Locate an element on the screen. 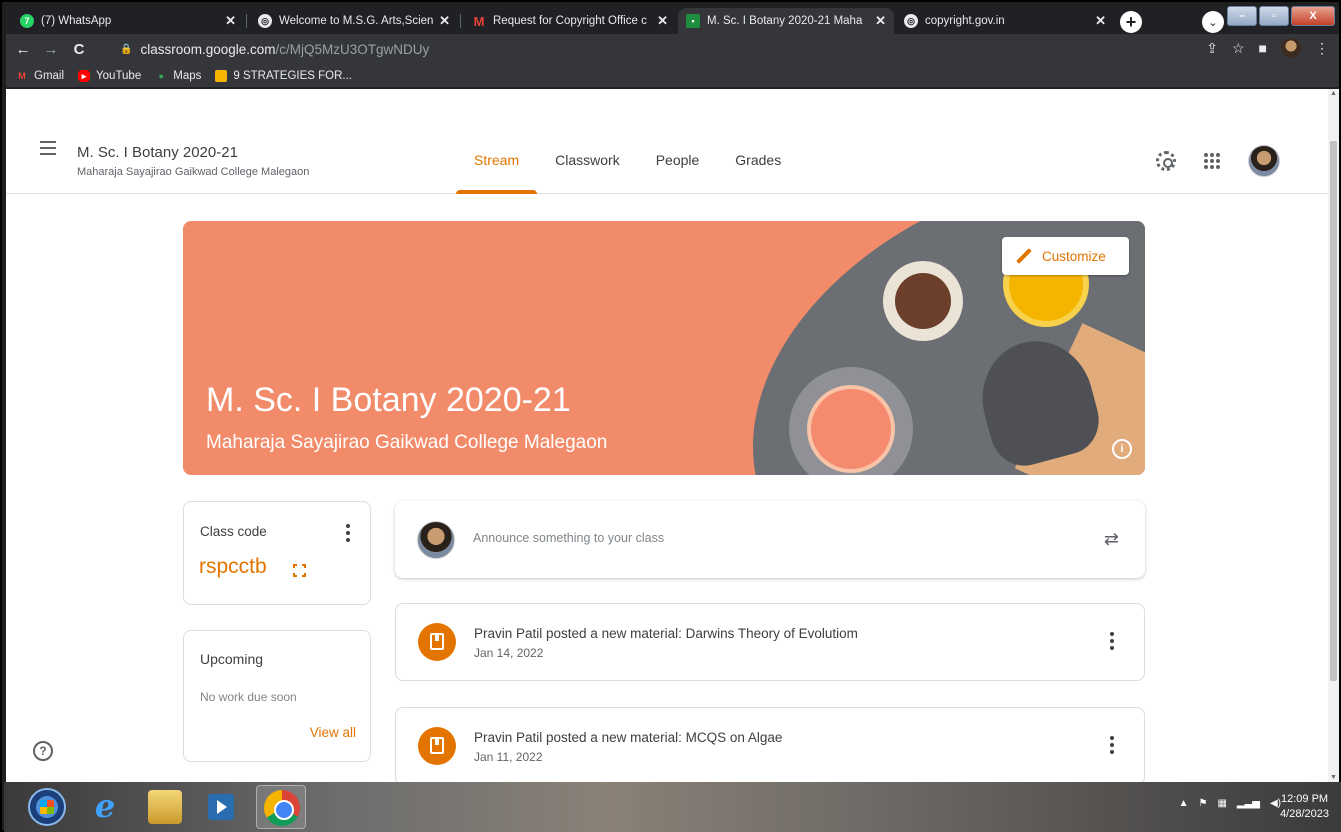 Image resolution: width=1341 pixels, height=832 pixels. window-close-button: X is located at coordinates (1313, 16).